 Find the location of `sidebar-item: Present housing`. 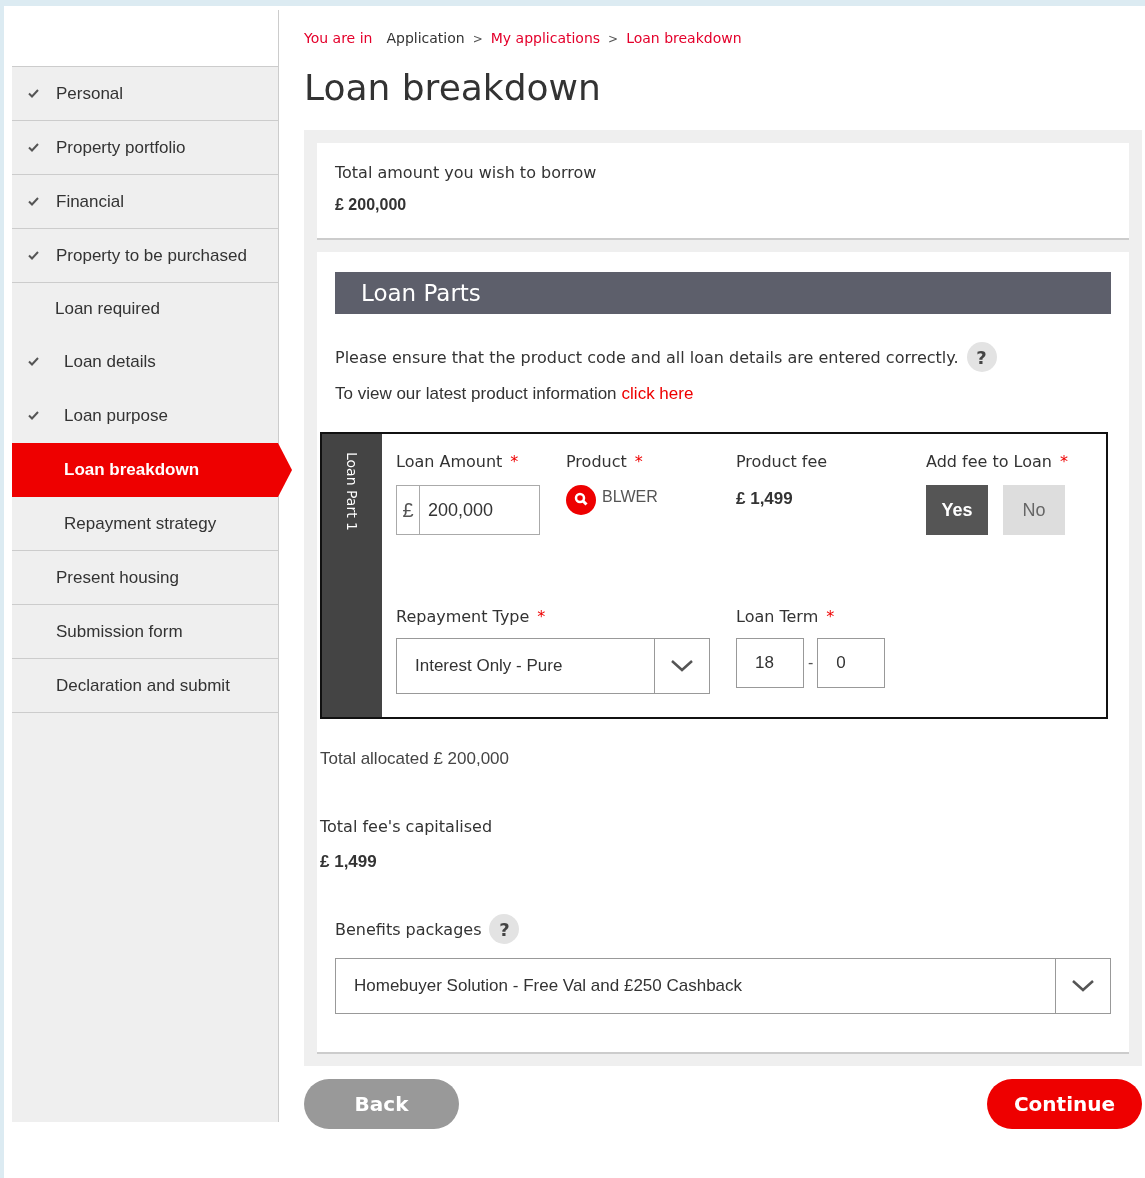

sidebar-item: Present housing is located at coordinates (145, 578).